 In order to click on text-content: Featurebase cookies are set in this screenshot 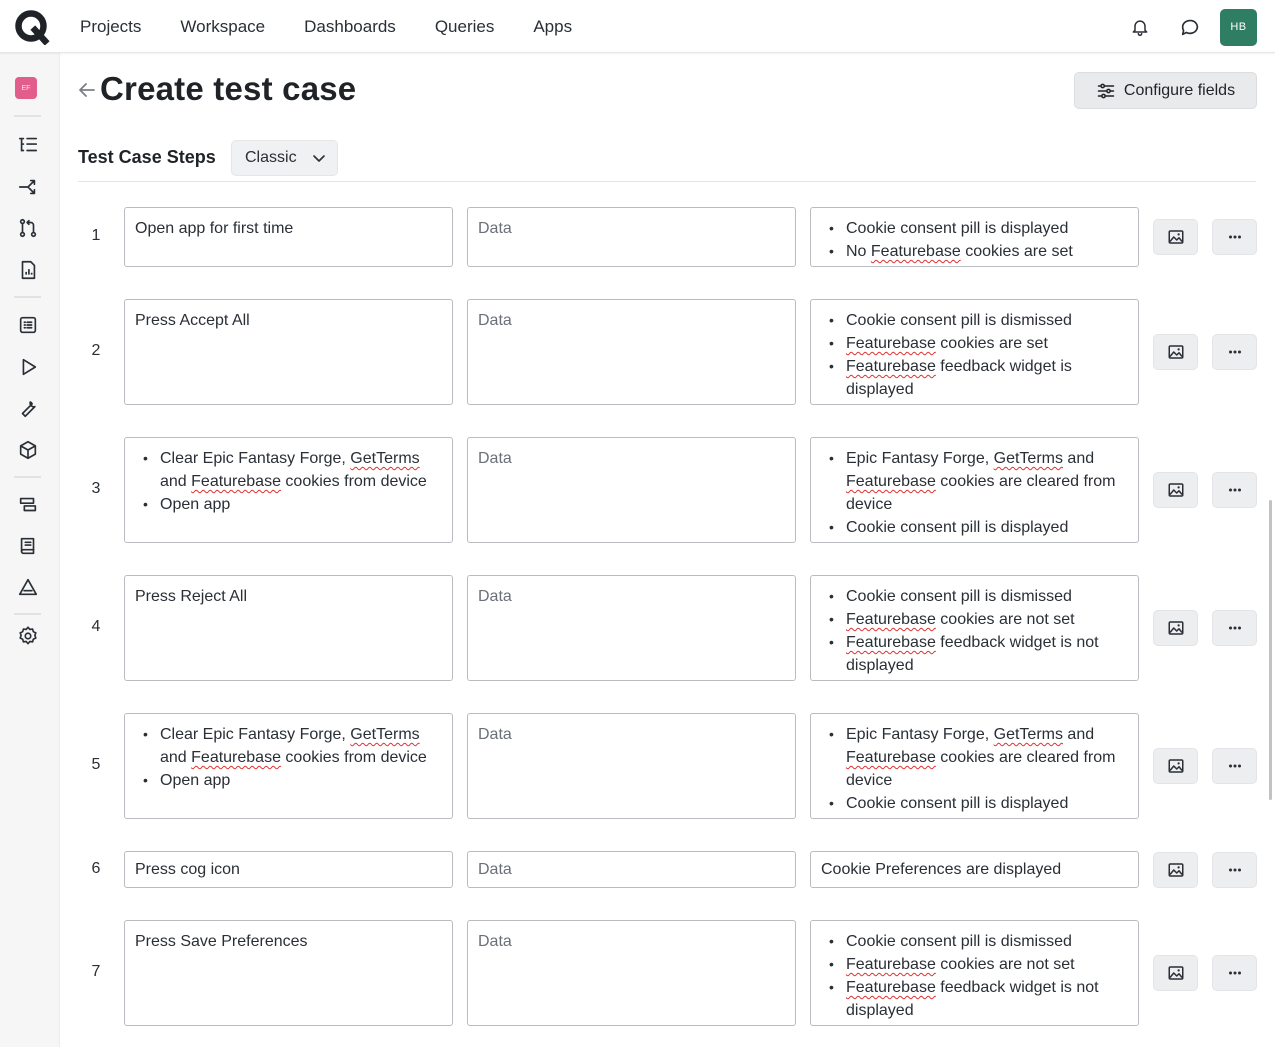, I will do `click(947, 343)`.